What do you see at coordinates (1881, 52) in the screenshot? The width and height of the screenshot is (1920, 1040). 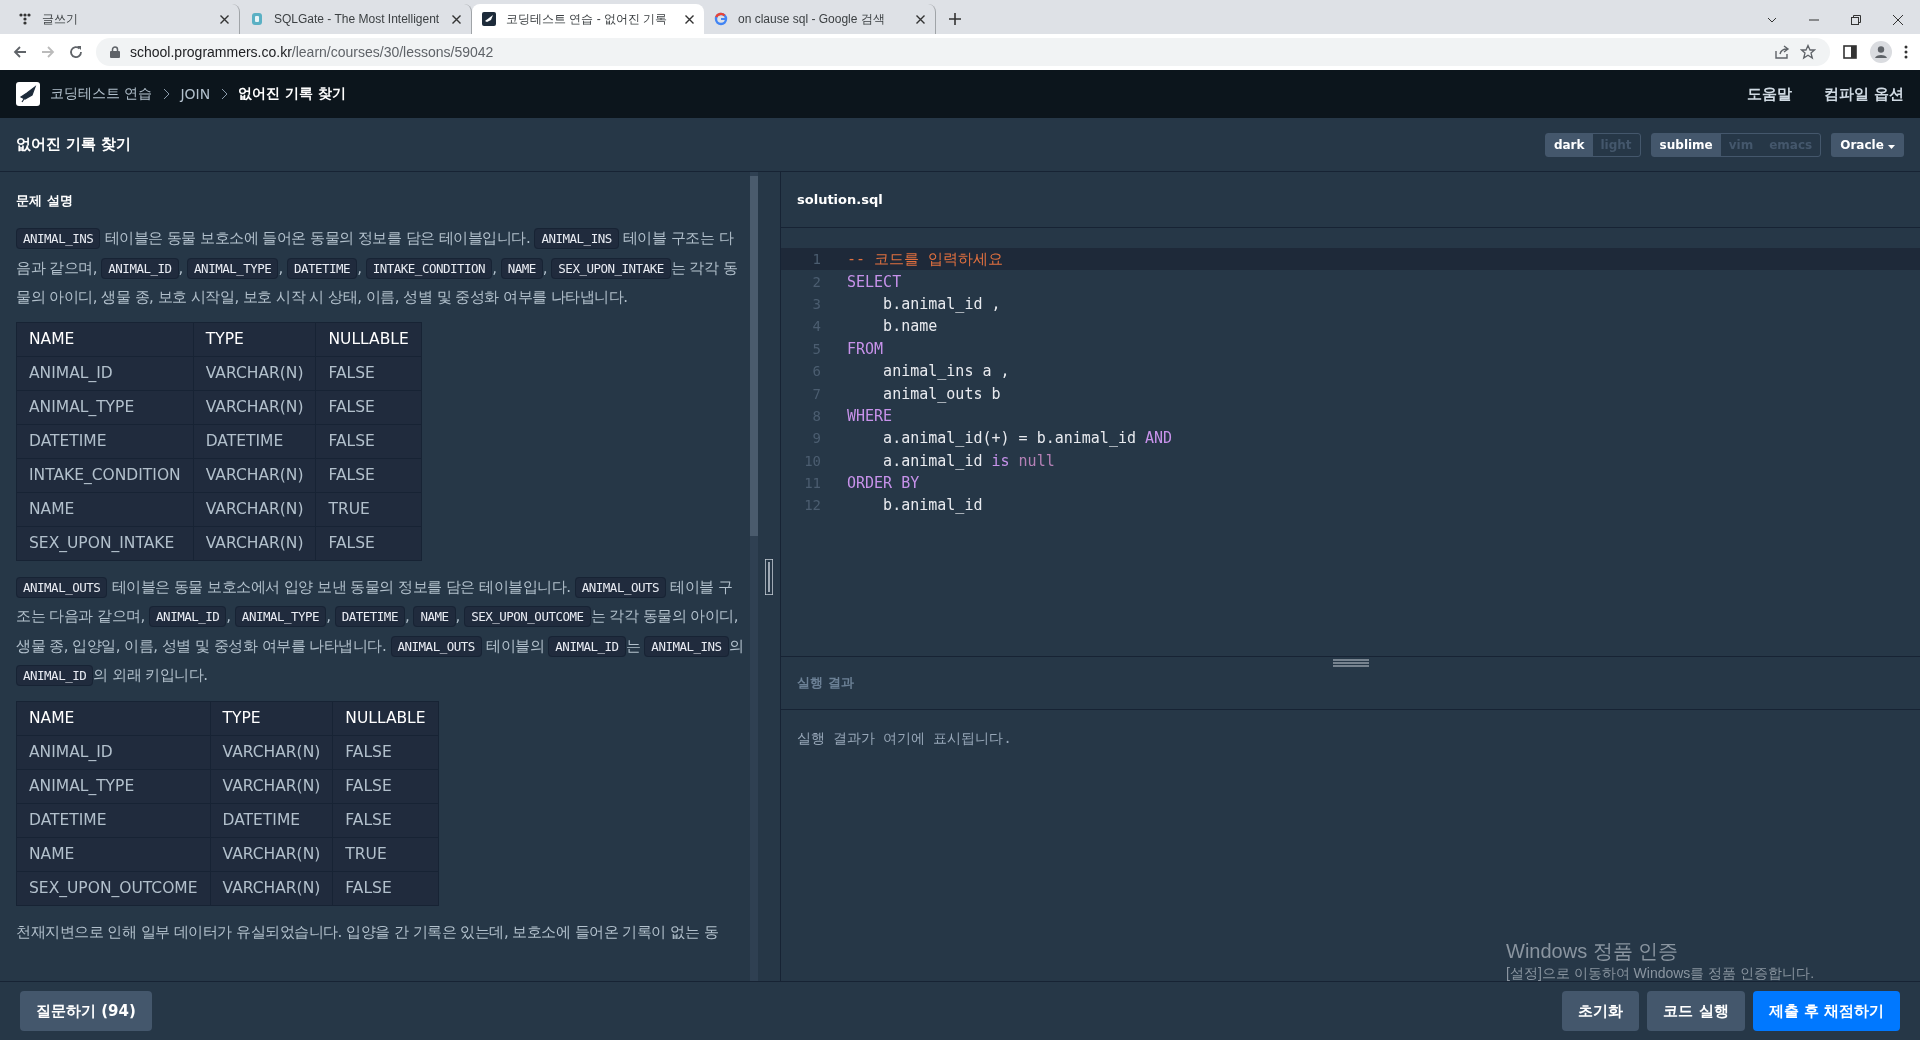 I see `profile-icon` at bounding box center [1881, 52].